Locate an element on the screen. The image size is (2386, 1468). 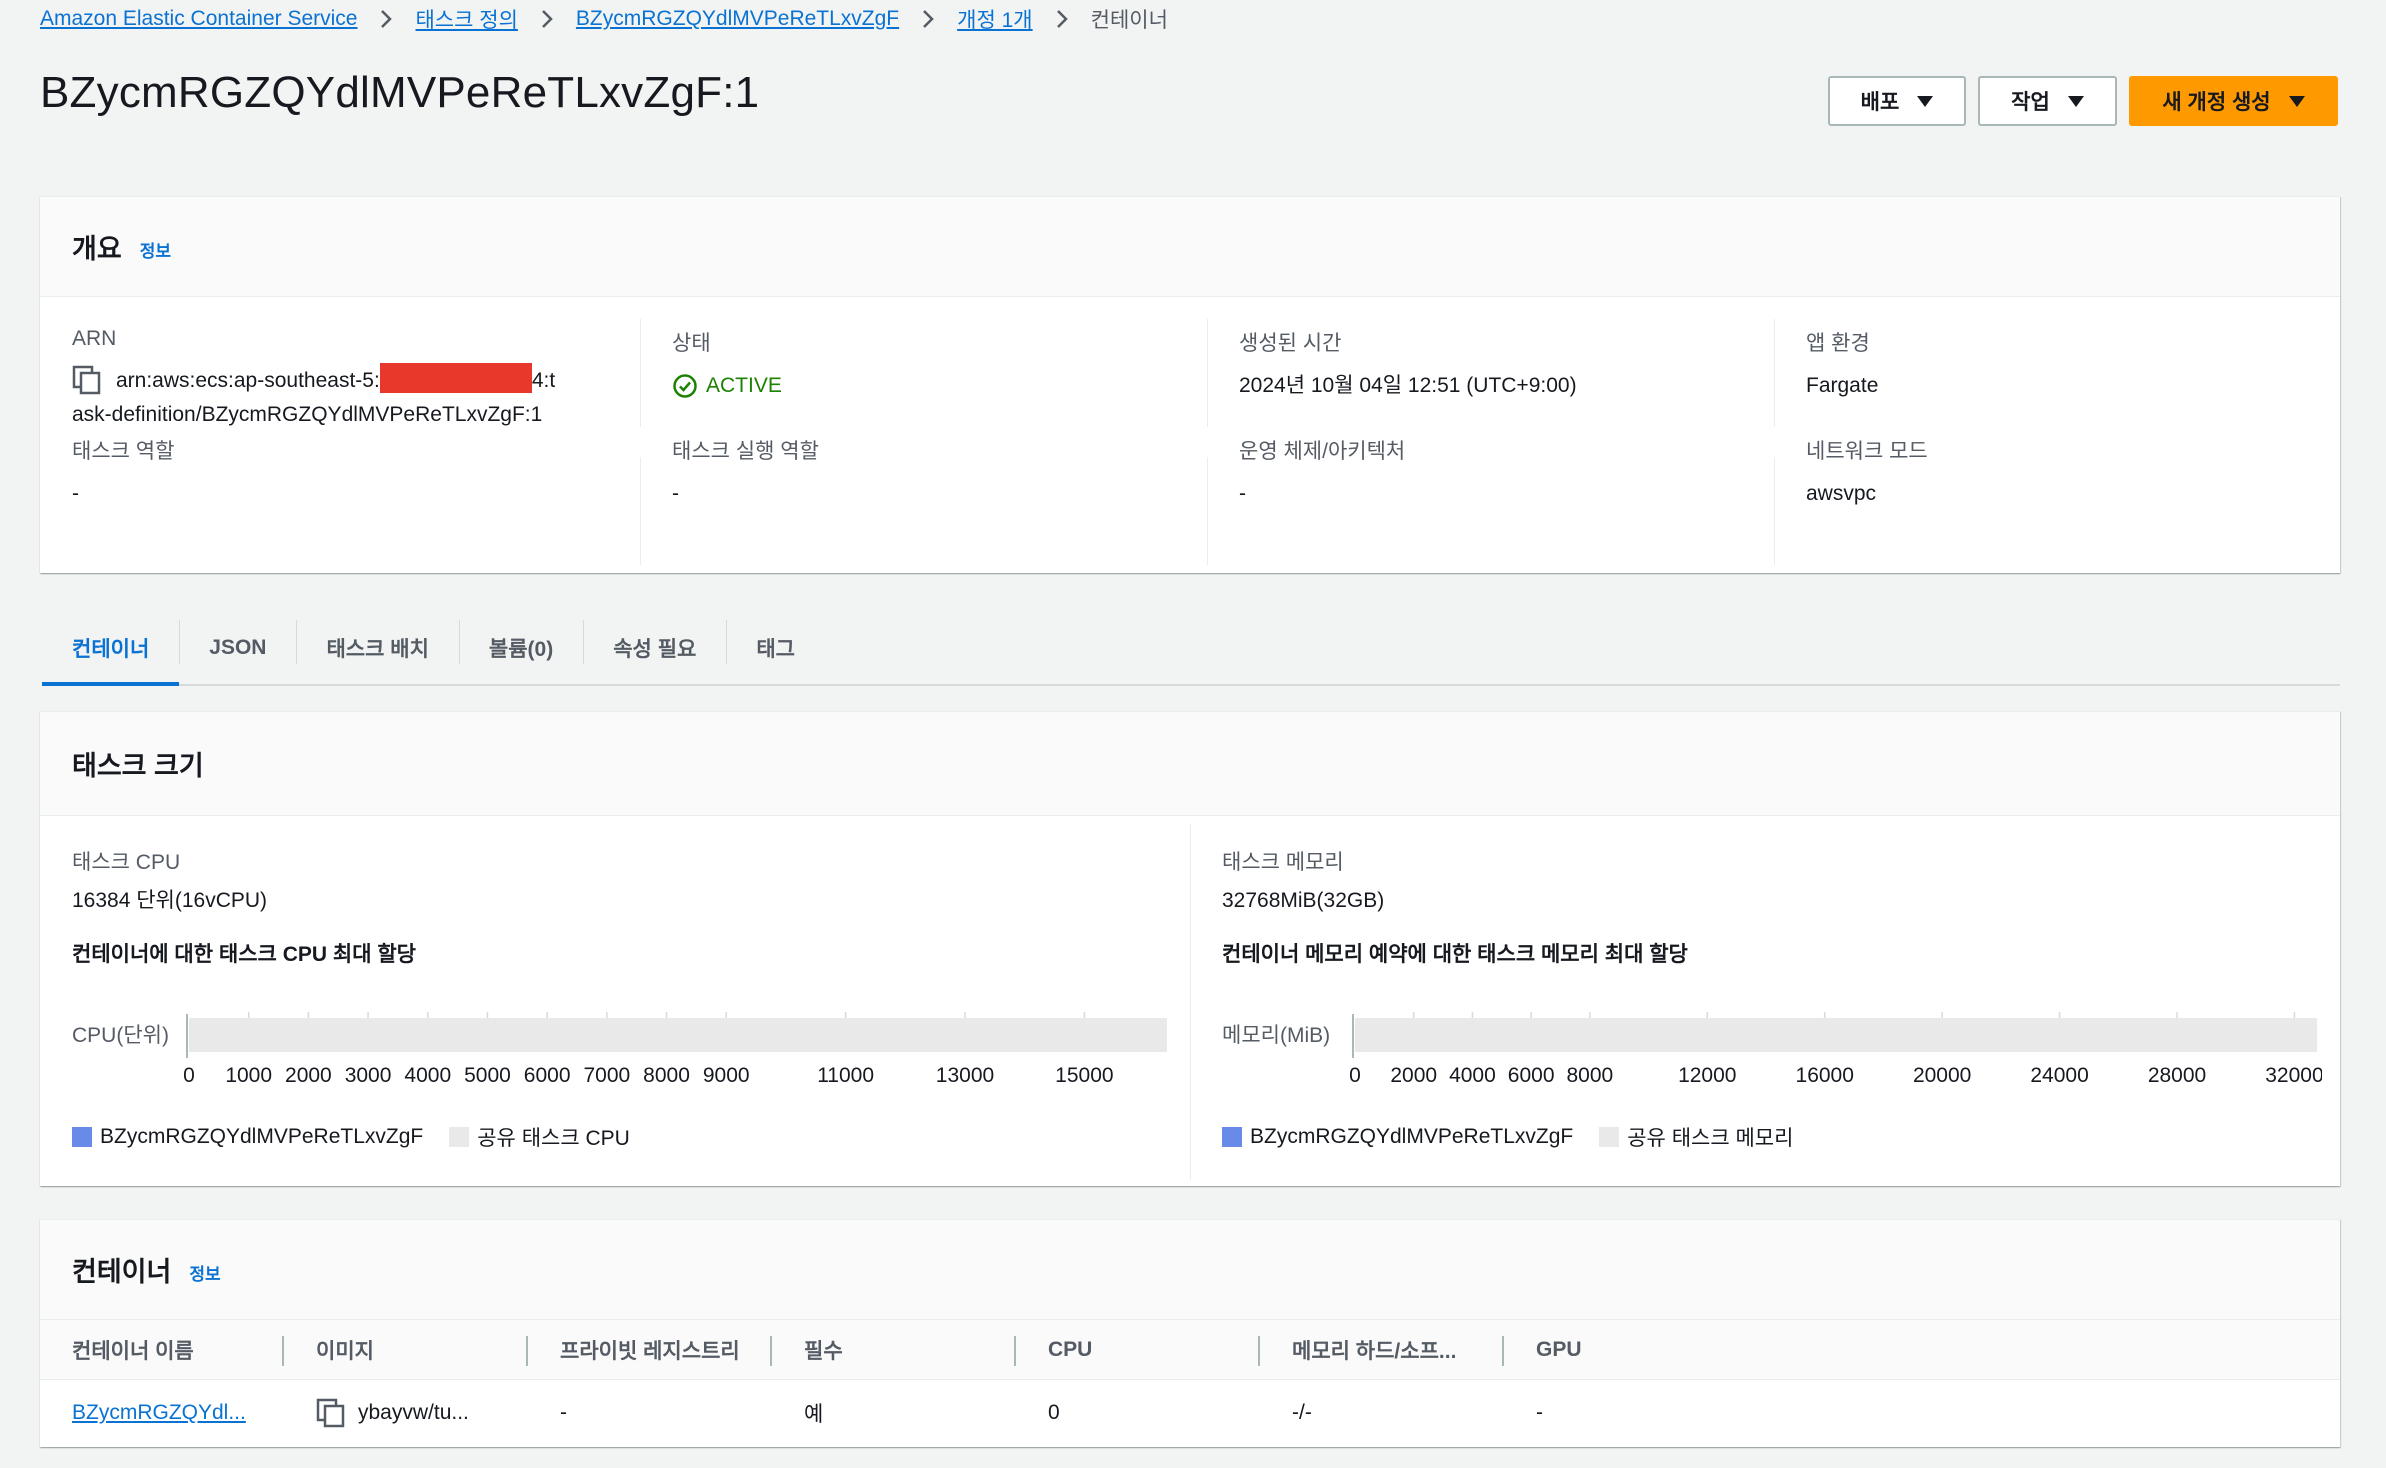
chart-tick-label: 3000 is located at coordinates (368, 1075).